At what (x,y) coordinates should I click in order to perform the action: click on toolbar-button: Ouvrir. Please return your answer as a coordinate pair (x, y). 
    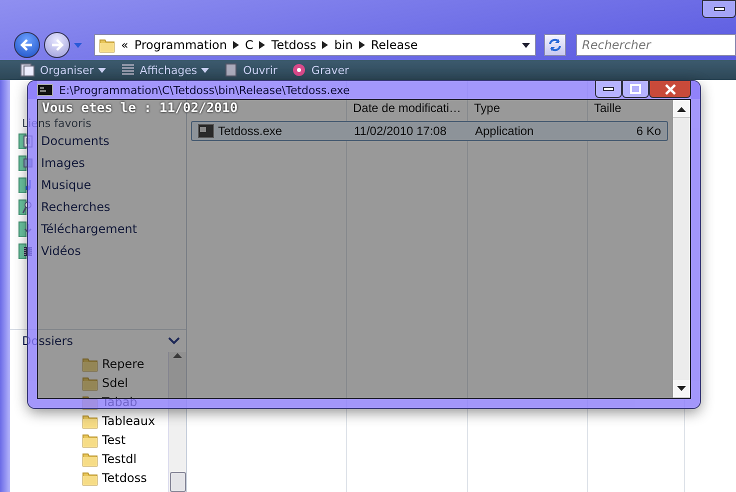
    Looking at the image, I should click on (250, 70).